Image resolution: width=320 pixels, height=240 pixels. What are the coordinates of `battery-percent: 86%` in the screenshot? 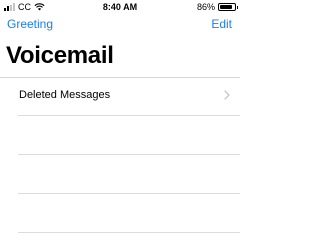 It's located at (205, 7).